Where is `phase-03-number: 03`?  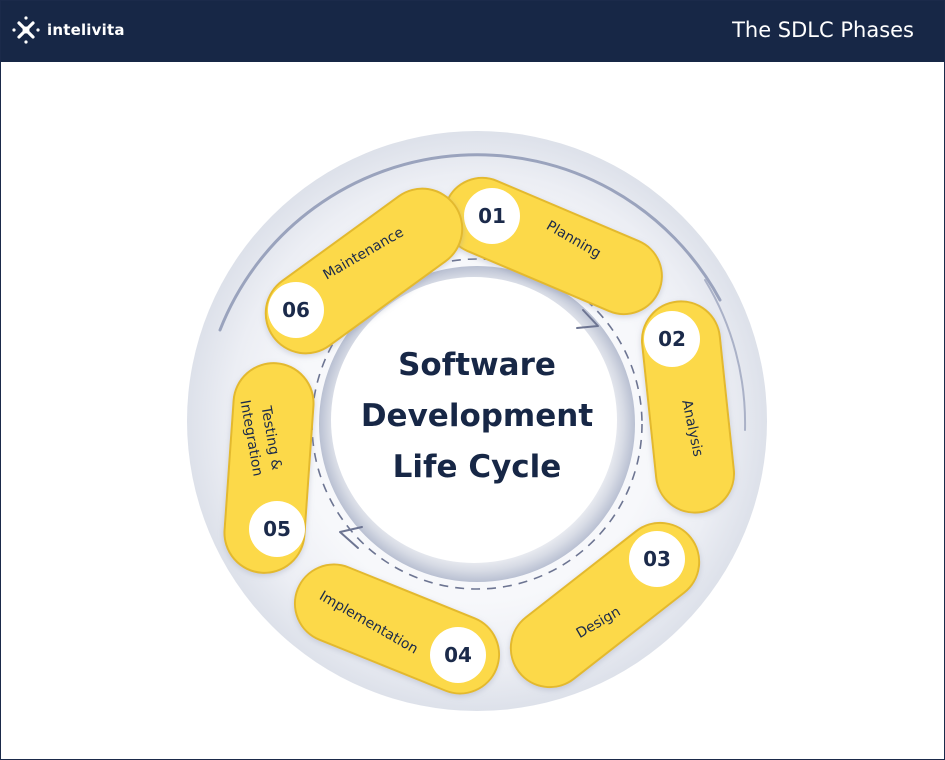
phase-03-number: 03 is located at coordinates (657, 559).